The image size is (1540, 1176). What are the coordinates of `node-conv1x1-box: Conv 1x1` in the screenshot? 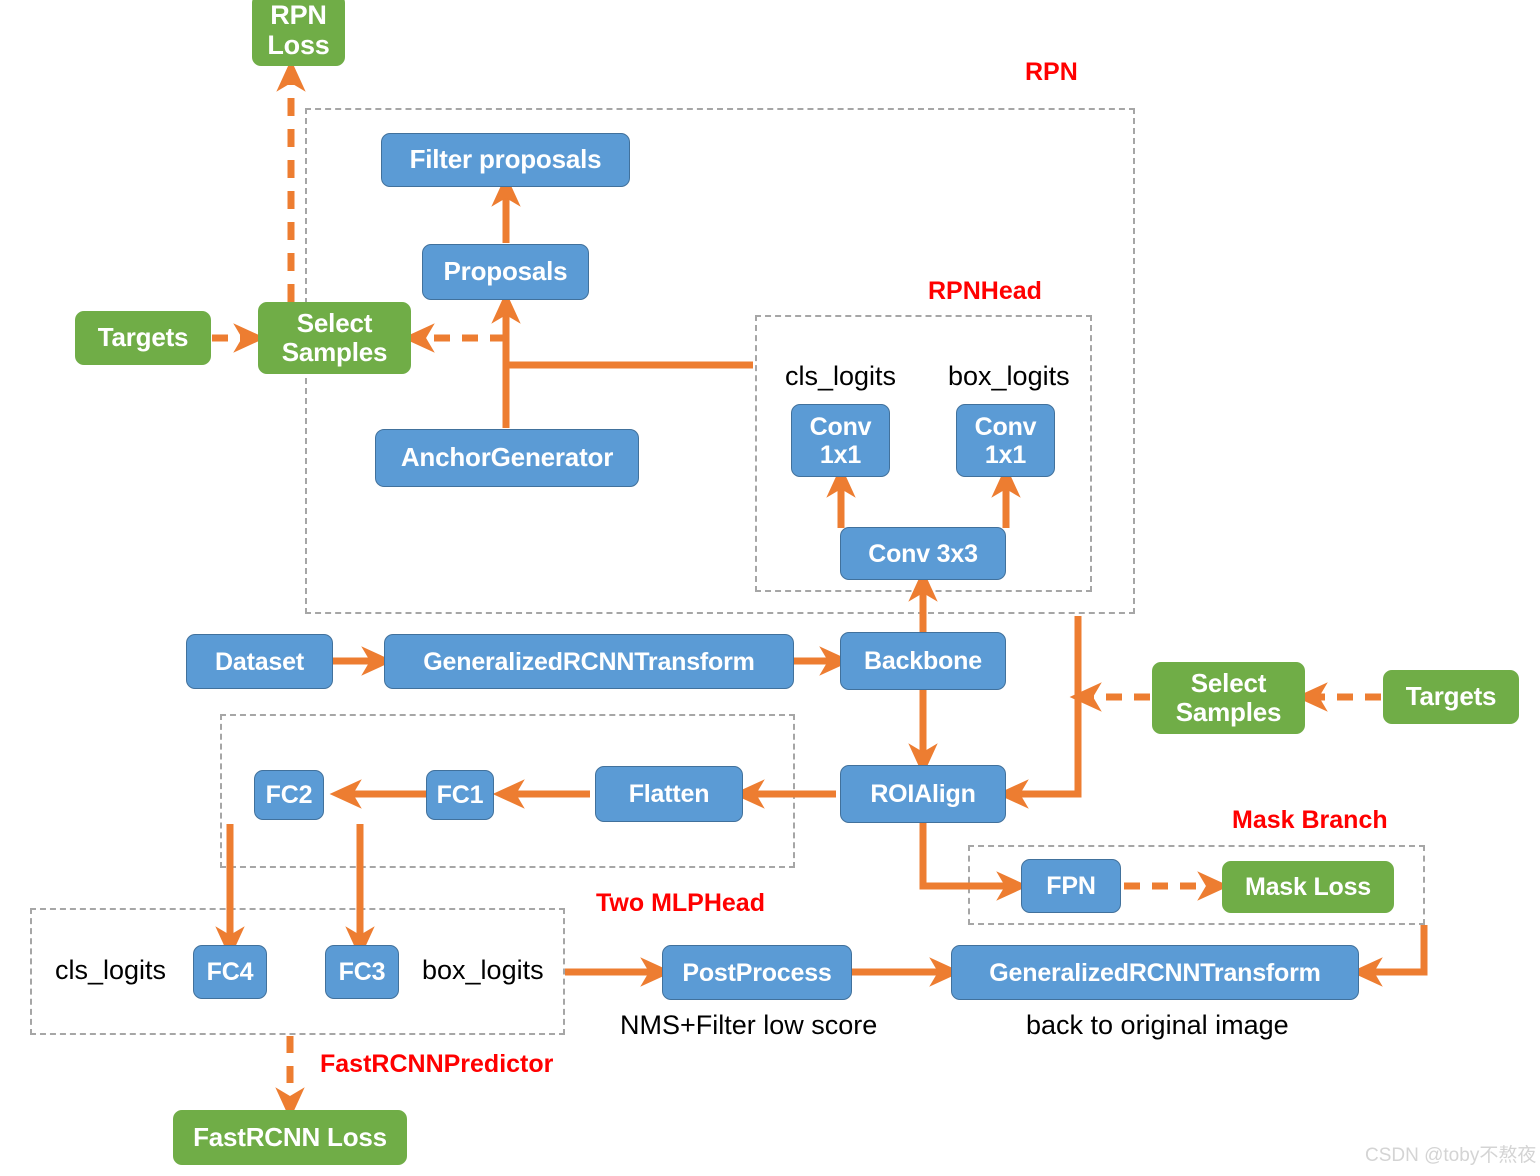 It's located at (1005, 440).